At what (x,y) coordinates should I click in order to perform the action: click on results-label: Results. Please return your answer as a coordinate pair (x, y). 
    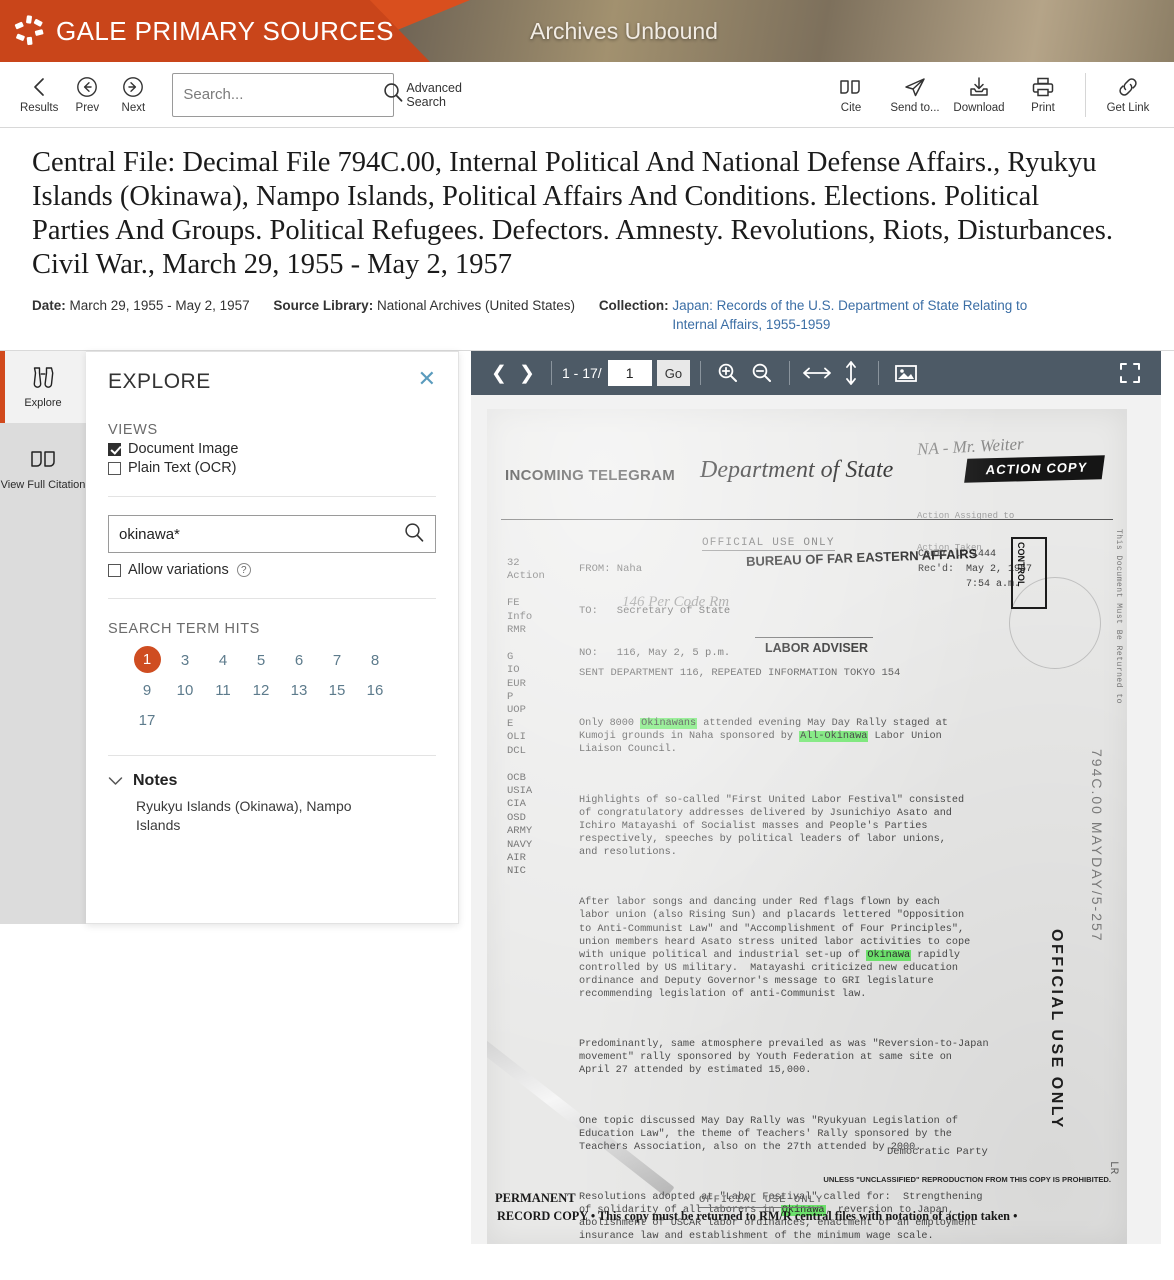
    Looking at the image, I should click on (39, 108).